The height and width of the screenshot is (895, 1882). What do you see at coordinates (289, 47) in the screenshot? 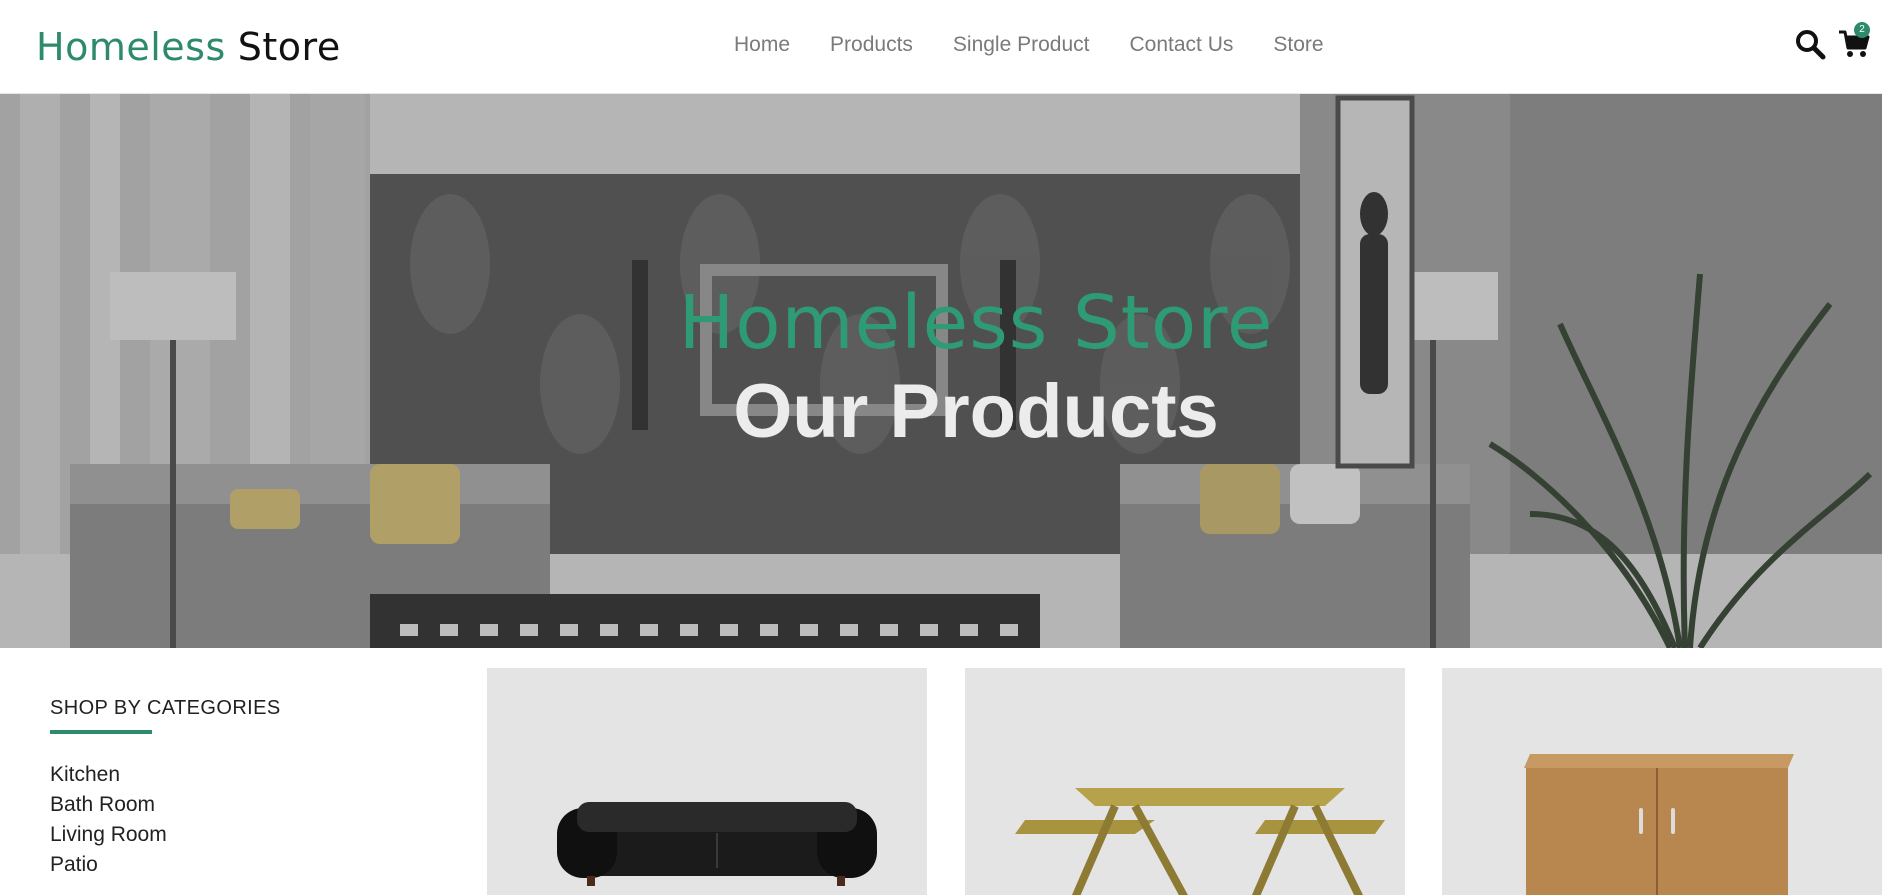
I see `logo-text-secondary: Store` at bounding box center [289, 47].